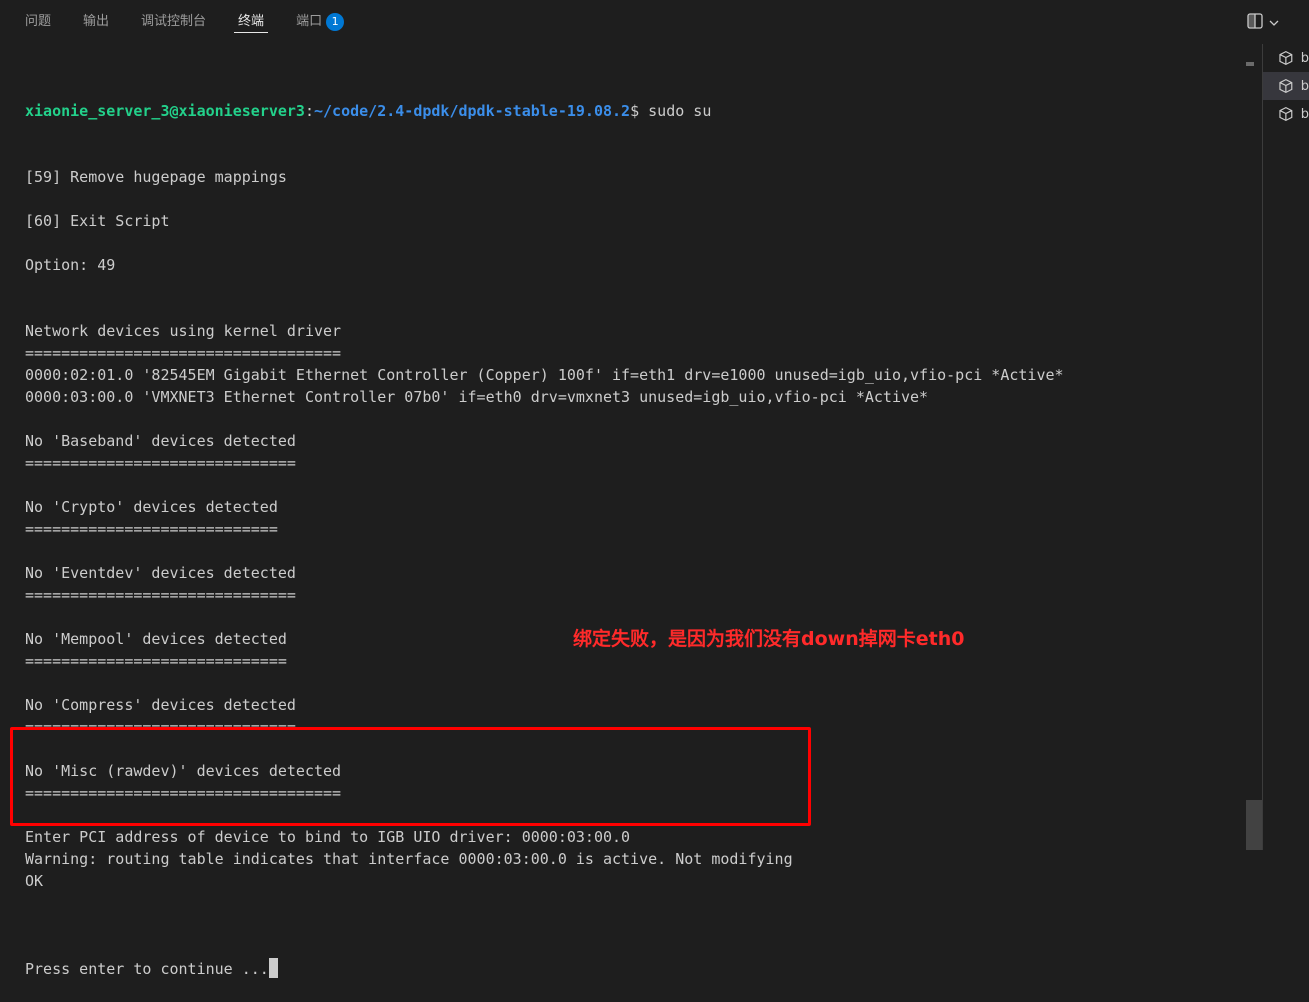 The height and width of the screenshot is (1002, 1309). What do you see at coordinates (70, 265) in the screenshot?
I see `terminal-line: Option: 49` at bounding box center [70, 265].